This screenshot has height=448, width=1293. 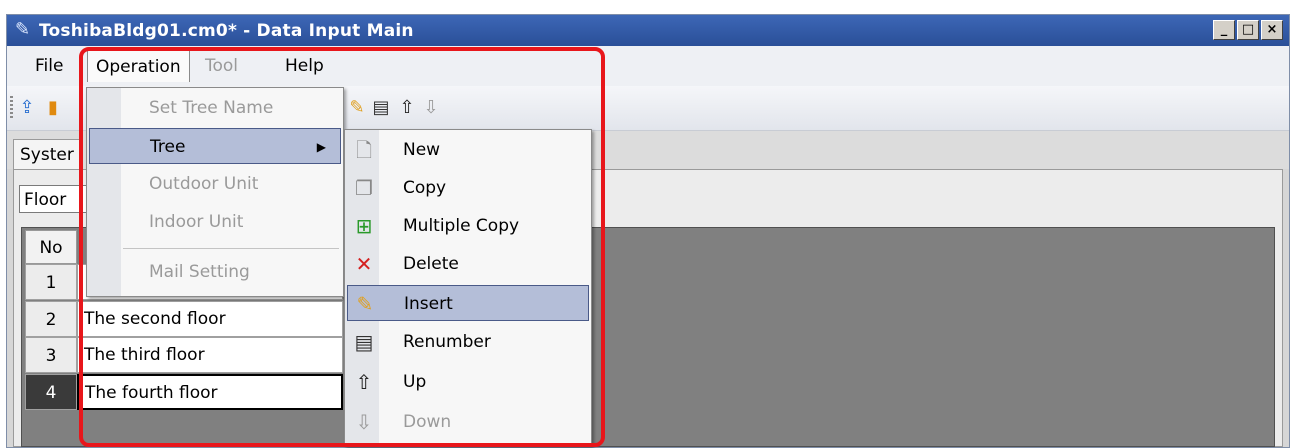 I want to click on export-icon: ⇪, so click(x=27, y=108).